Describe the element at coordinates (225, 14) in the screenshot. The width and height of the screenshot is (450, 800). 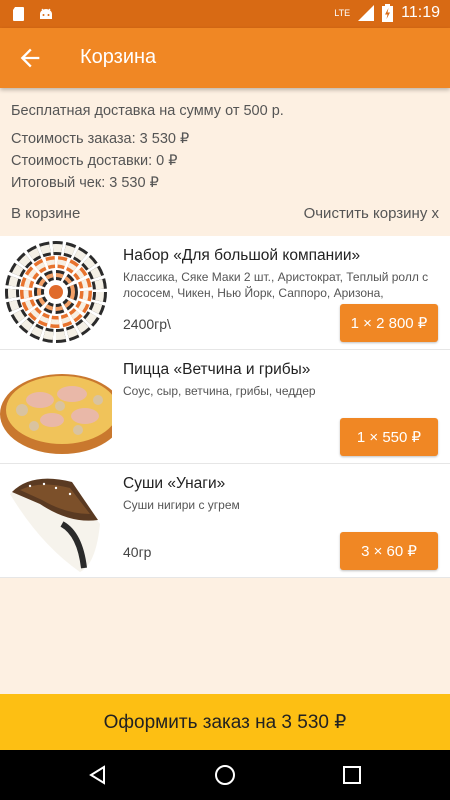
I see `status-bar: LTE 11:19` at that location.